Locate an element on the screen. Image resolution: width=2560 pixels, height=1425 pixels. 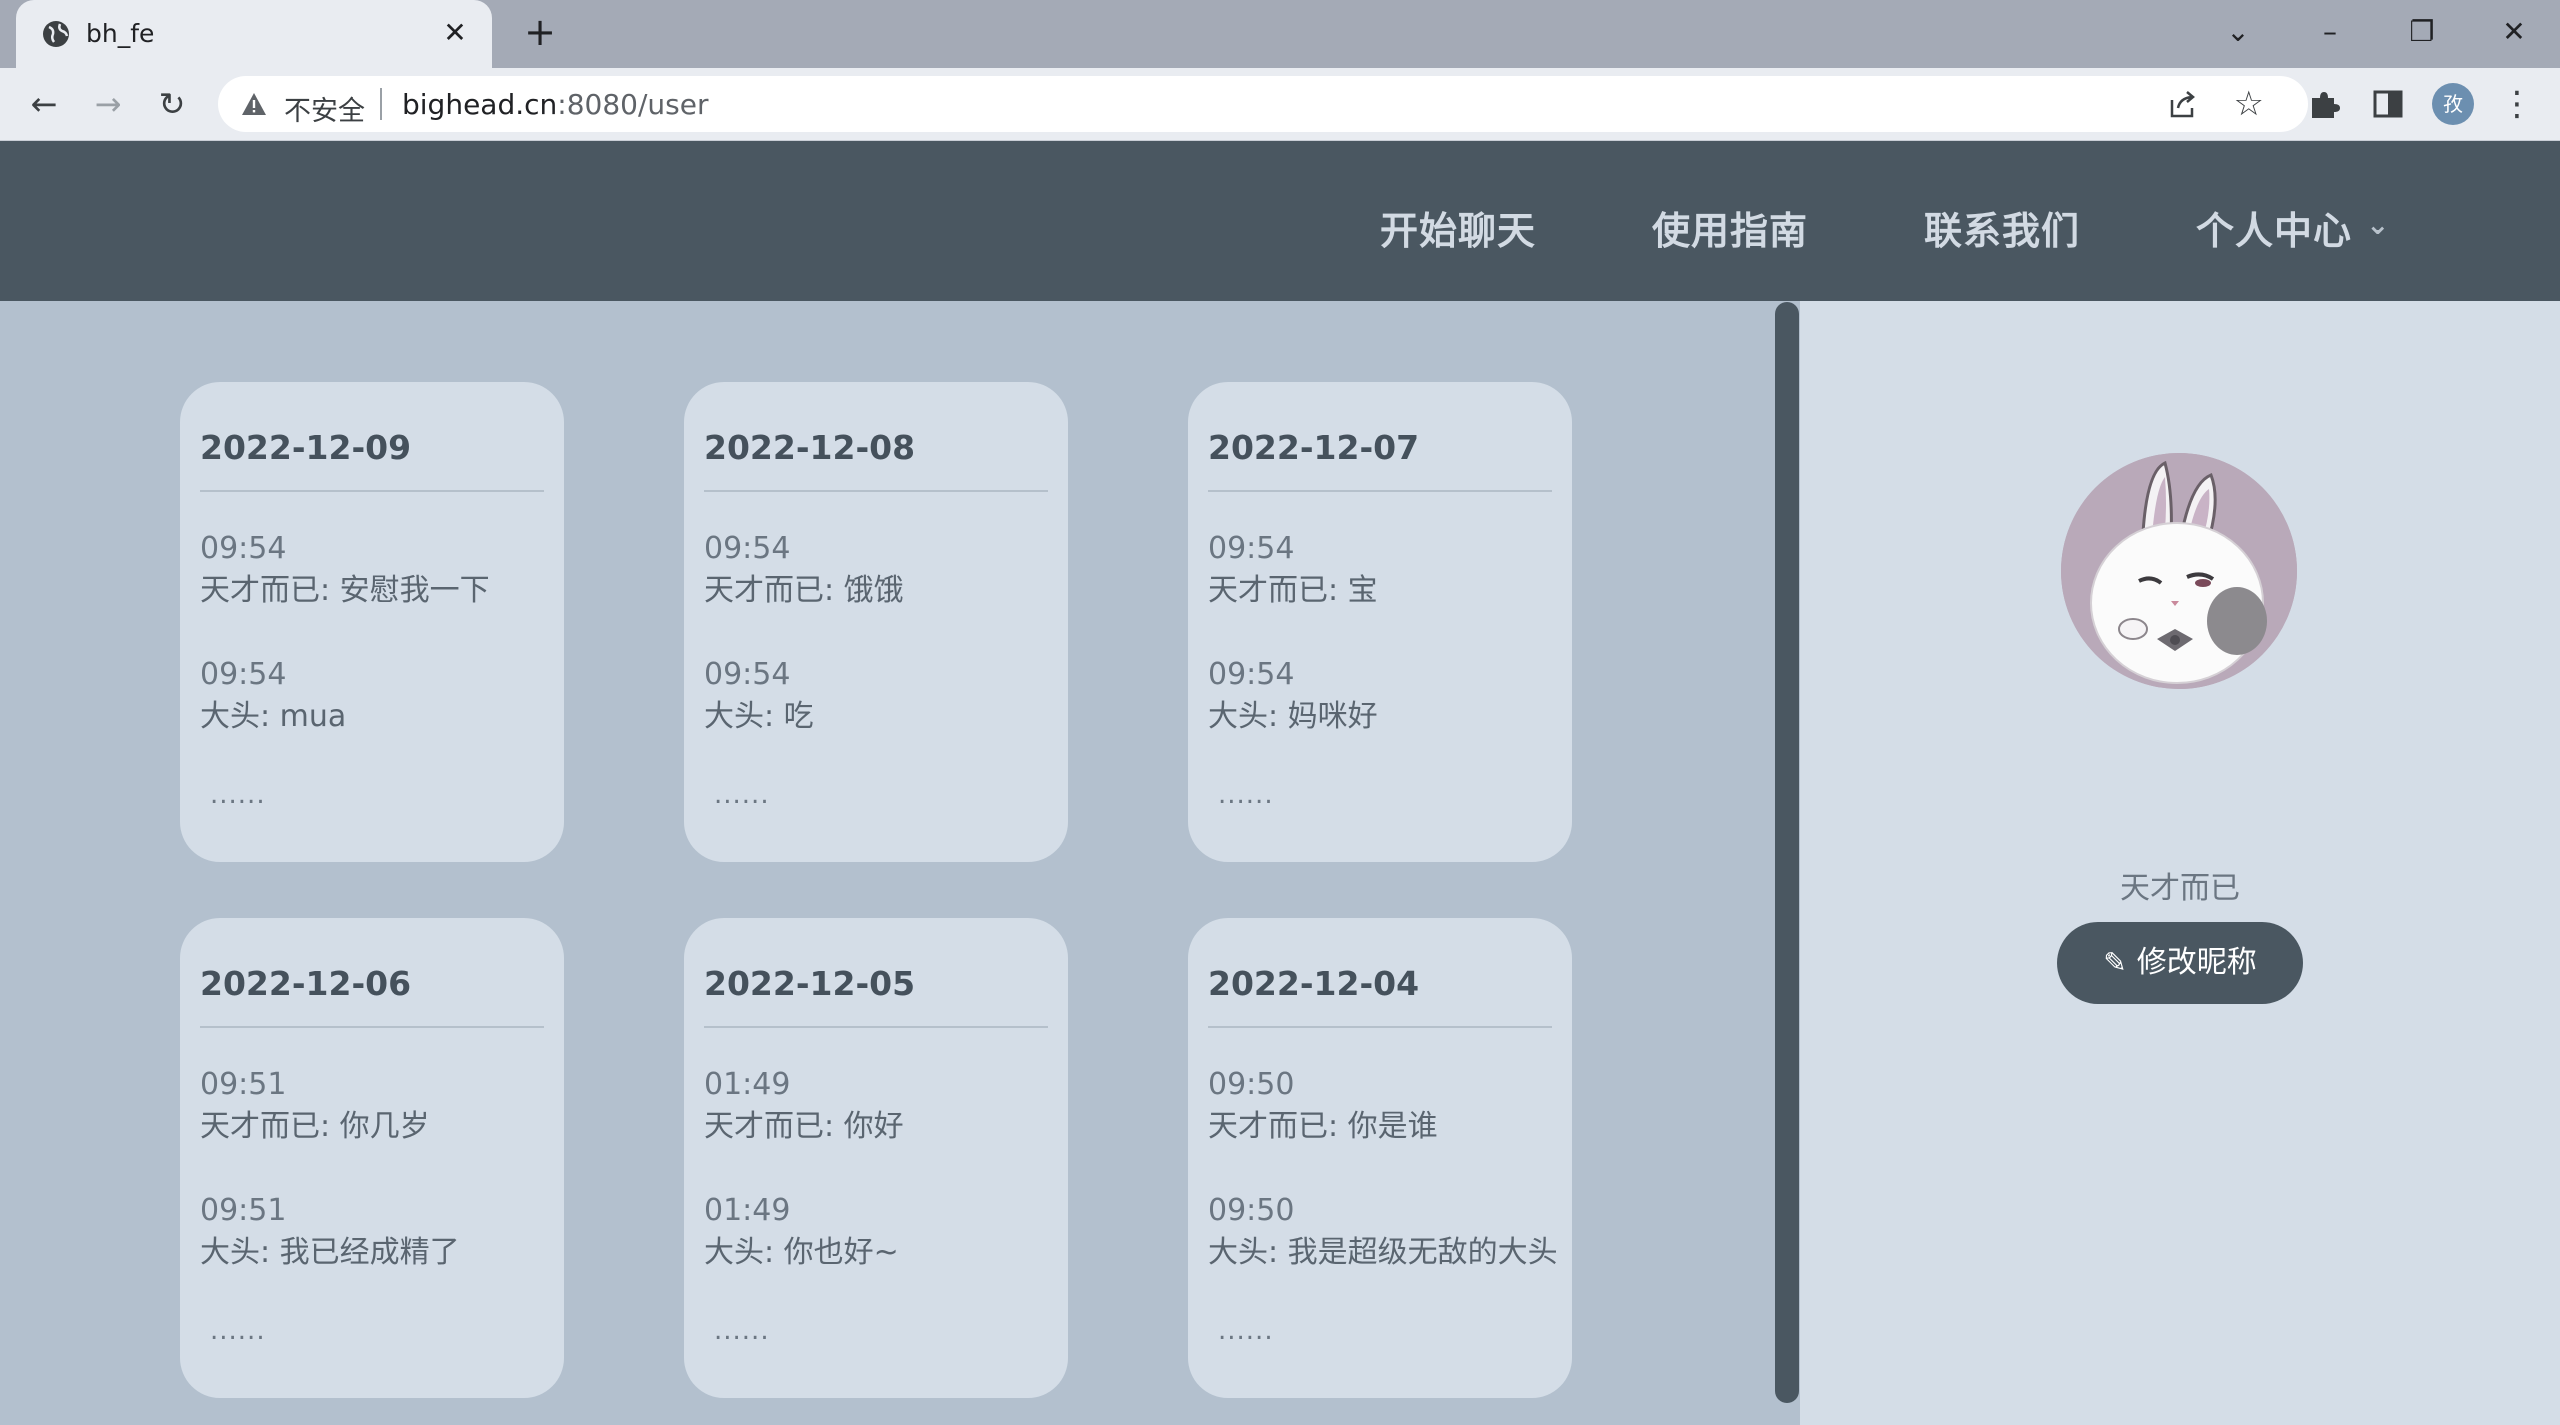
app-header: 开始聊天 使用指南 联系我们 个人中心 is located at coordinates (1280, 221).